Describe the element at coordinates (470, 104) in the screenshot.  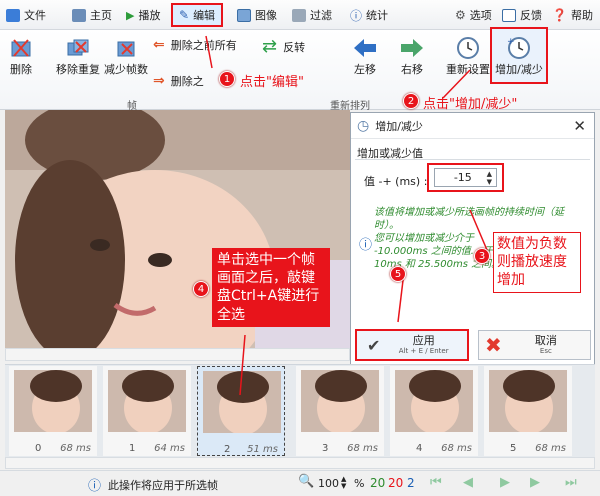
I see `annotation-step-2: 点击"增加/减少"` at that location.